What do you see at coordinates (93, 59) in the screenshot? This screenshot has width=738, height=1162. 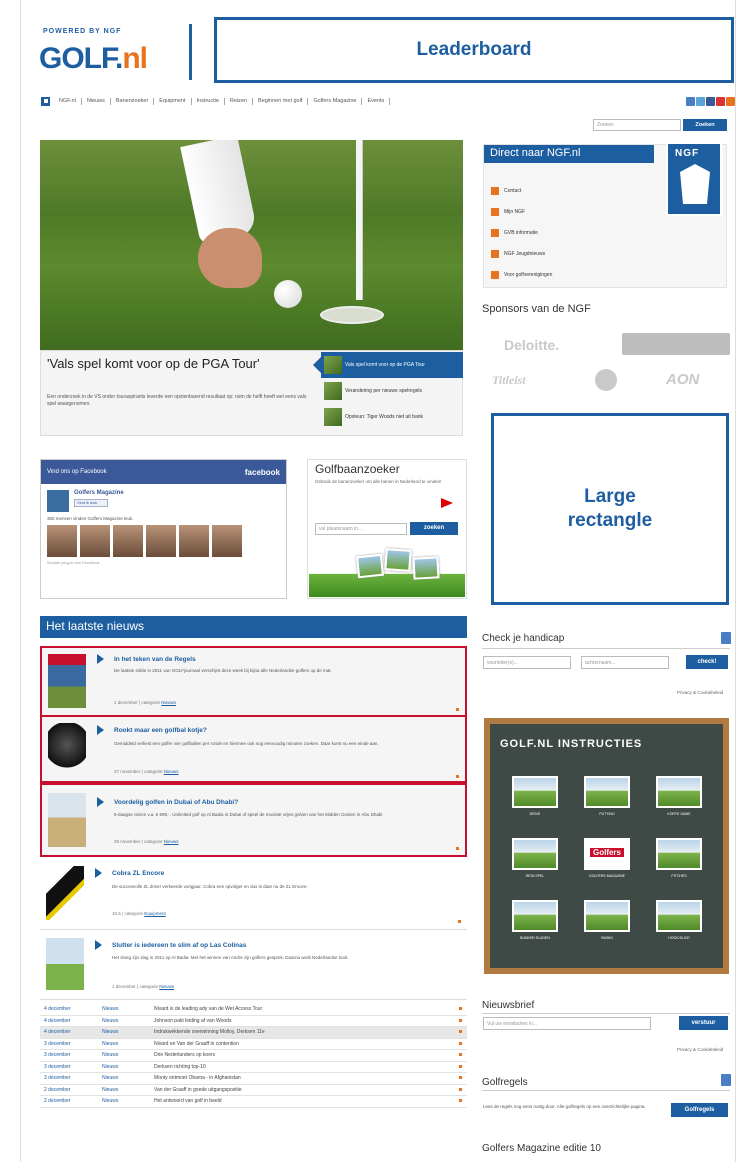 I see `site-logo: GOLF.nl` at bounding box center [93, 59].